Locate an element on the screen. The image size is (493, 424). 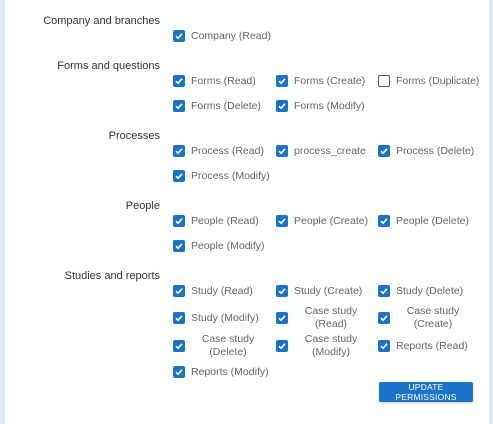
checkbox-label: Forms (Delete) is located at coordinates (226, 105).